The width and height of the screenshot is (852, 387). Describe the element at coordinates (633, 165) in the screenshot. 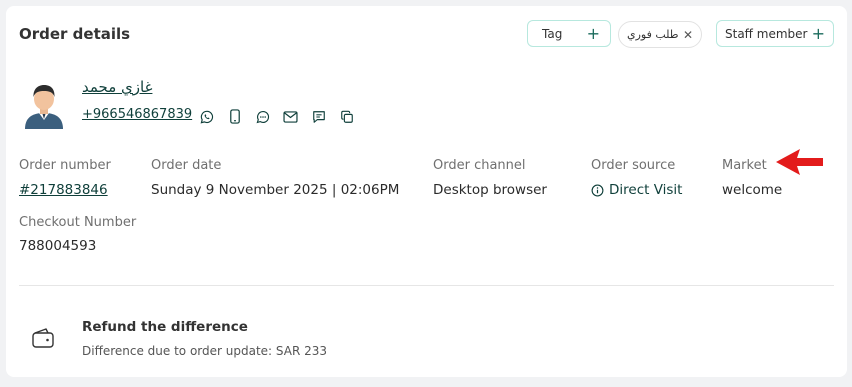

I see `order-source-label: Order source` at that location.